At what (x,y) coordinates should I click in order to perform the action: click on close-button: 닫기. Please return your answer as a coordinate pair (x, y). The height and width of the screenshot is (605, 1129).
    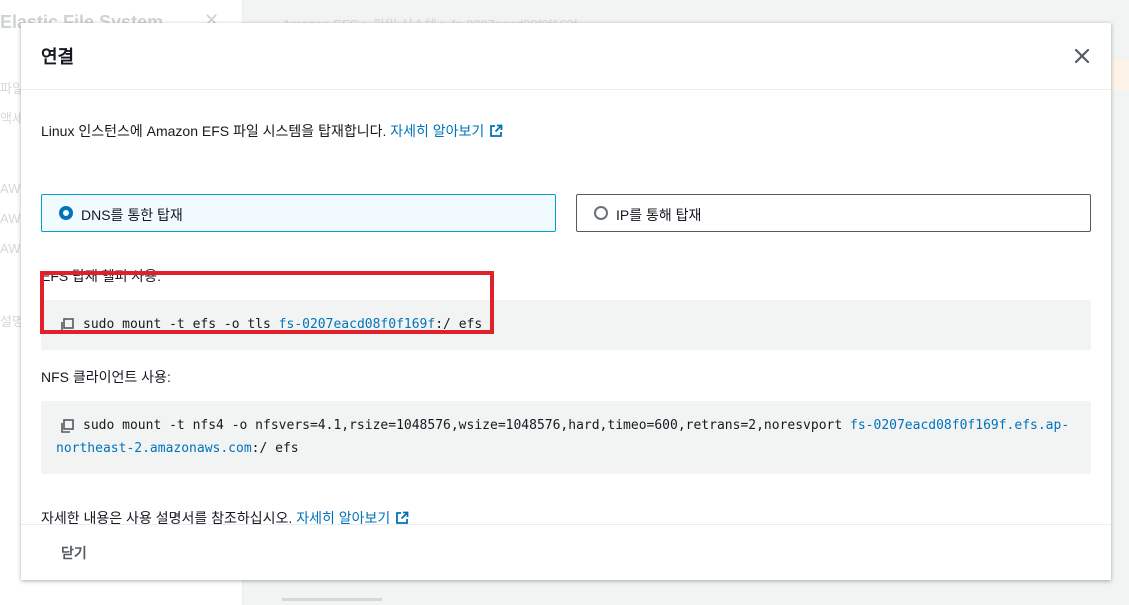
    Looking at the image, I should click on (74, 553).